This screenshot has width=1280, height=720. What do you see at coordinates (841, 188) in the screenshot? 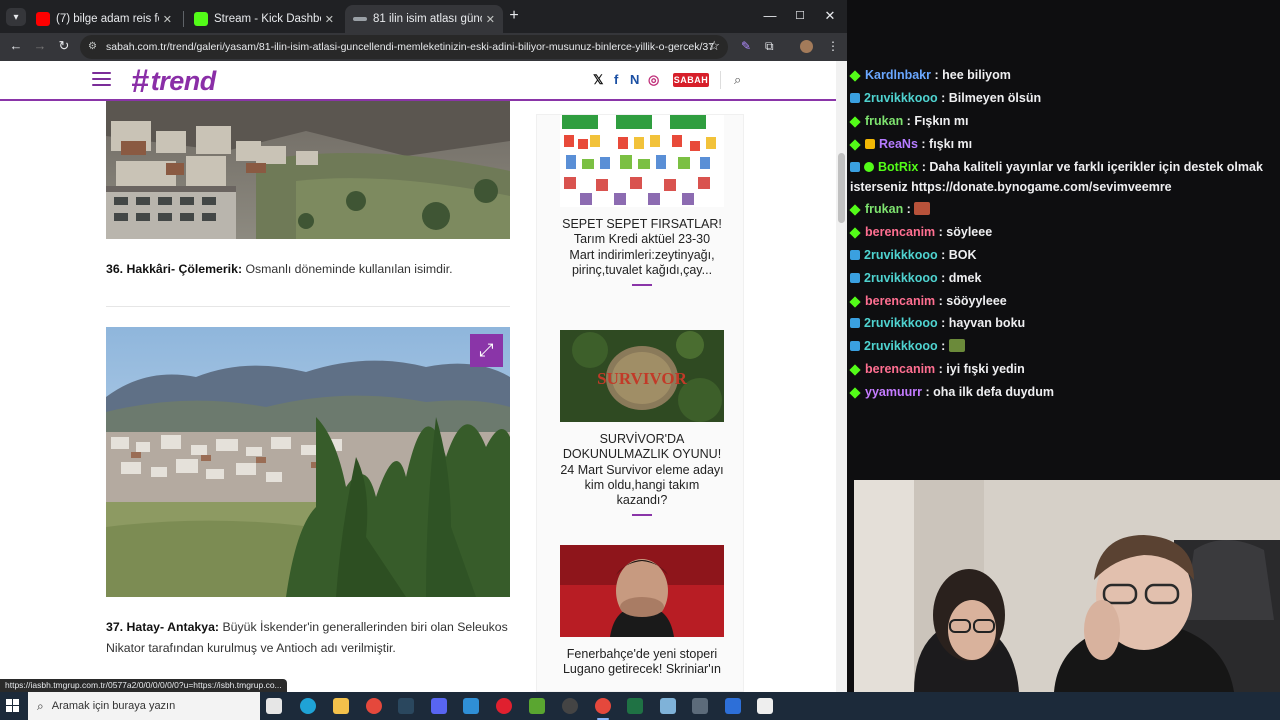
I see `scrollbar-thumb` at bounding box center [841, 188].